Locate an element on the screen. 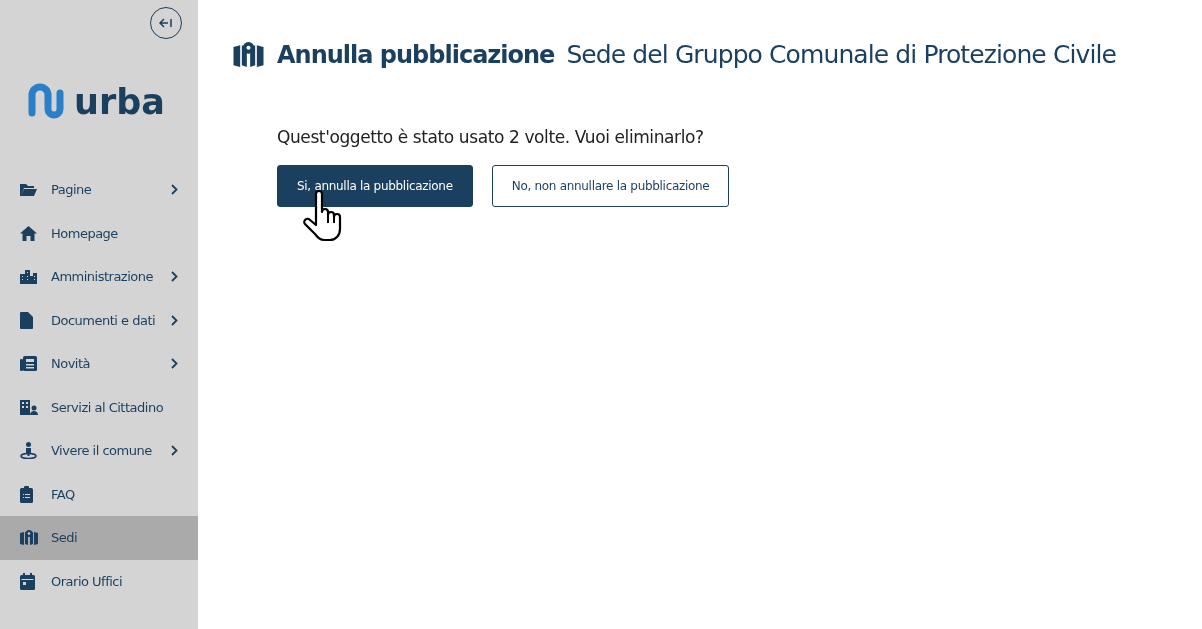  cancel-button: No, non annullare la pubblicazione is located at coordinates (610, 186).